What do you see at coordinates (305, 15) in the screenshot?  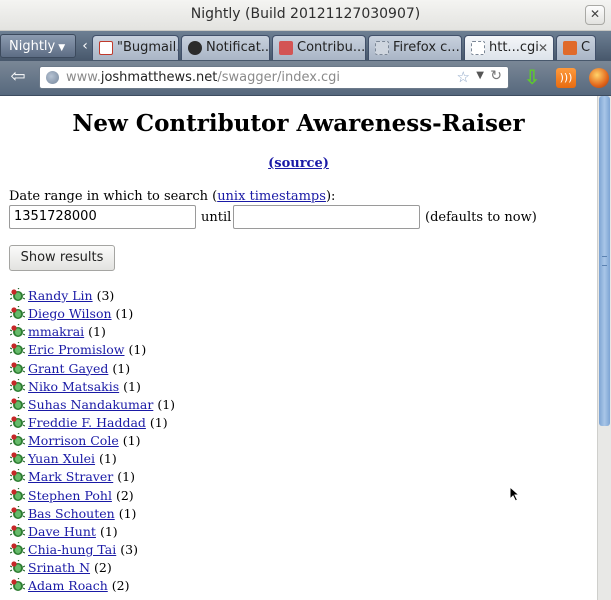 I see `window-titlebar: Nightly (Build 20121127030907) ✕` at bounding box center [305, 15].